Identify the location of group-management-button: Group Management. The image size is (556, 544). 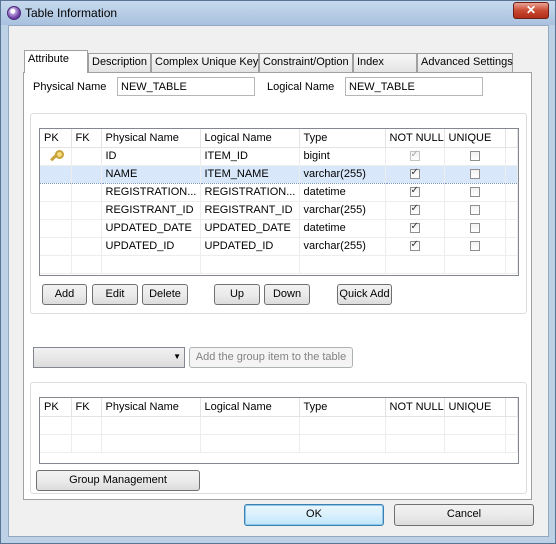
(118, 480).